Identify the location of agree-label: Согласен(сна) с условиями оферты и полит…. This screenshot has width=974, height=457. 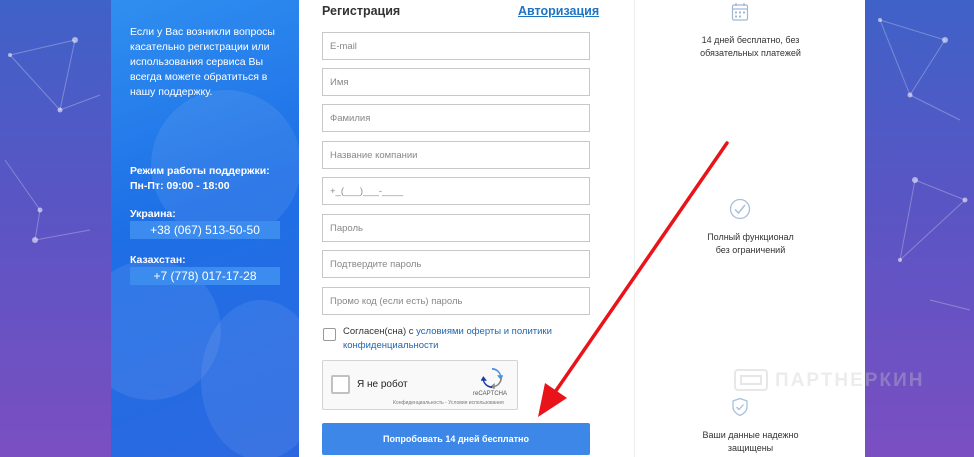
(453, 339).